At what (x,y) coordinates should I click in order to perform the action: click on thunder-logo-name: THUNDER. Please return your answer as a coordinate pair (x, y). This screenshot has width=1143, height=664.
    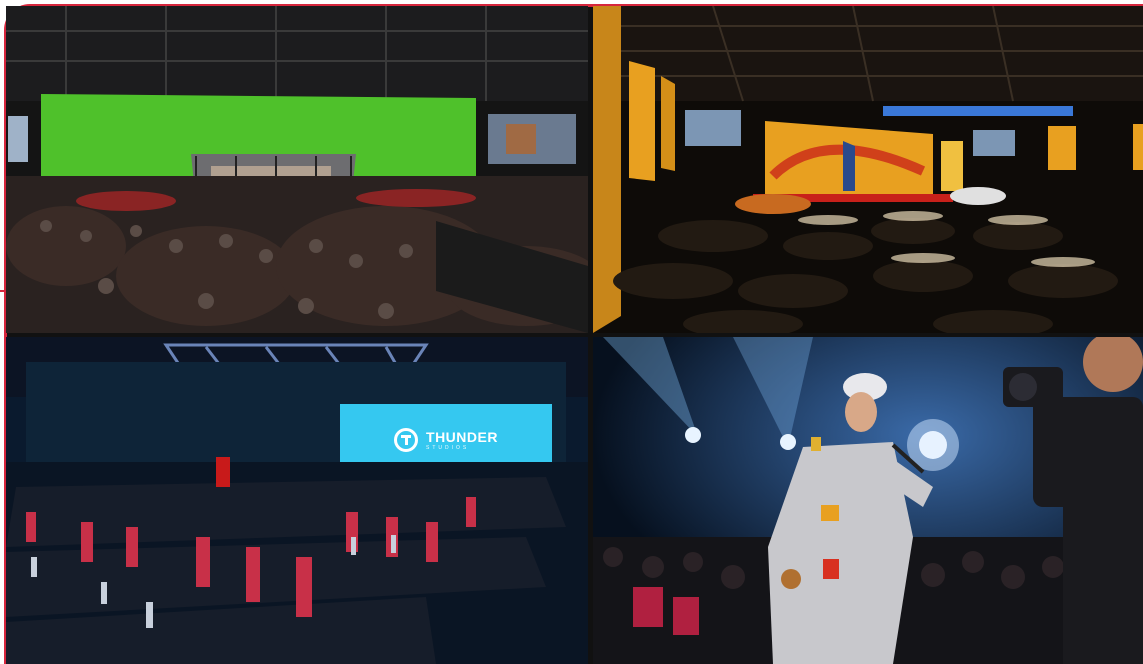
    Looking at the image, I should click on (462, 436).